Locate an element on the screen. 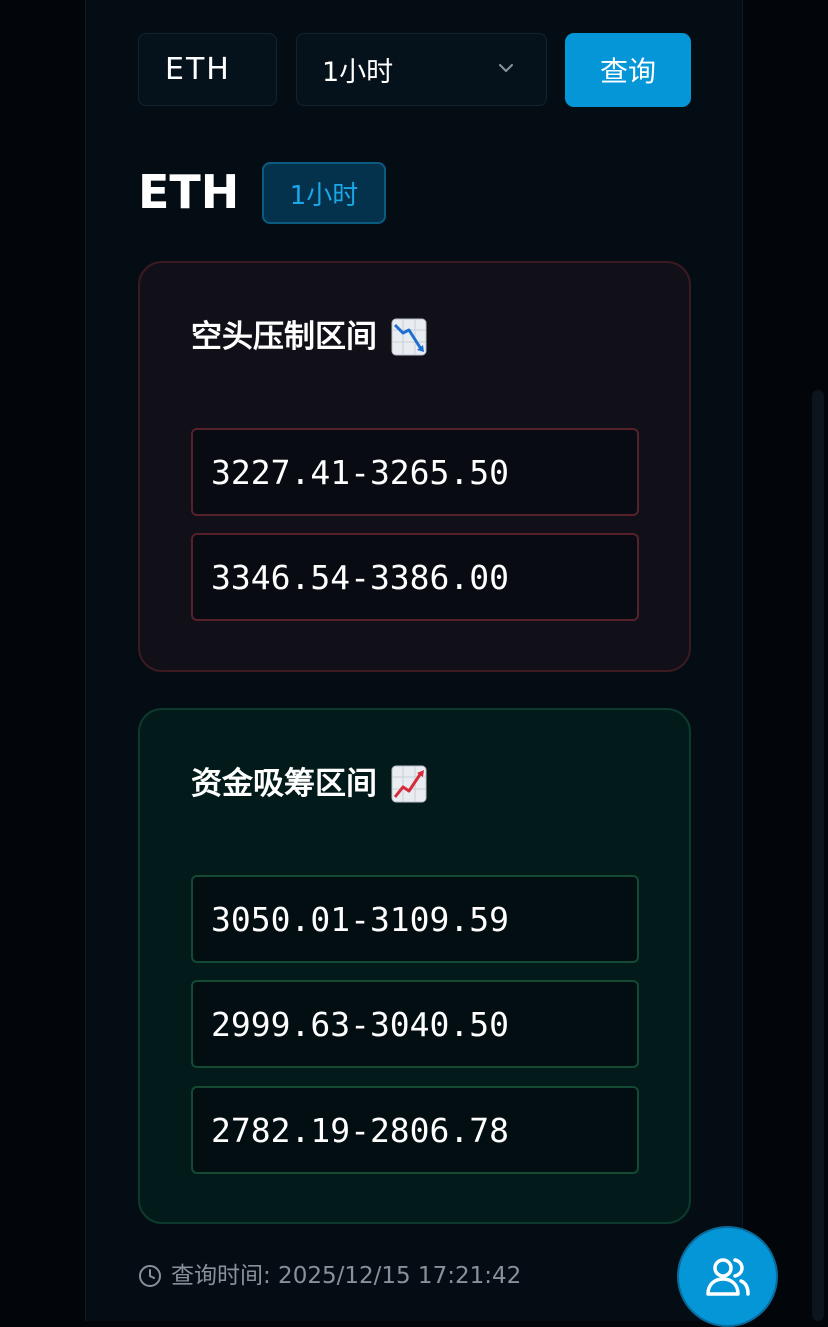  resistance-range-item: 3346.54-3386.00 is located at coordinates (415, 577).